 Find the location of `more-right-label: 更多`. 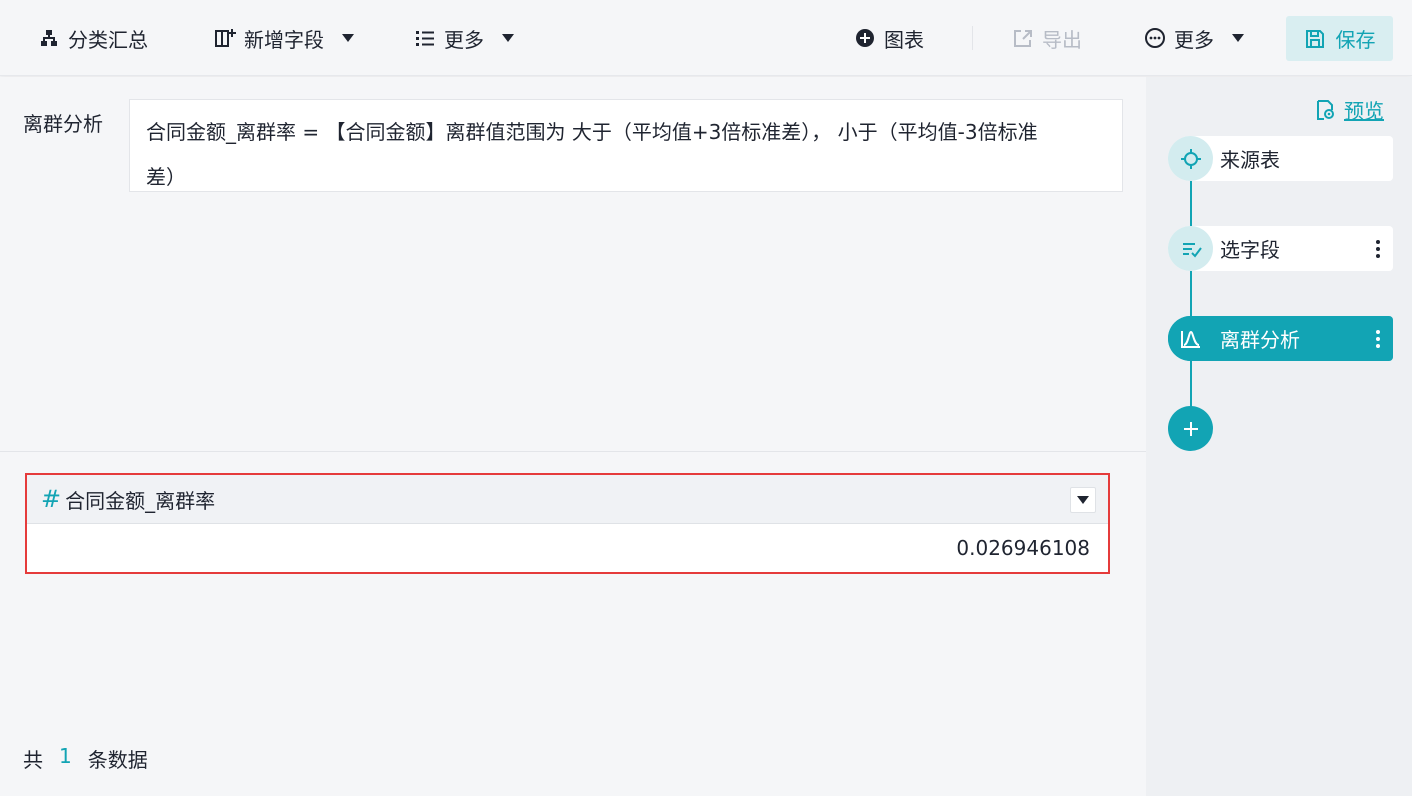

more-right-label: 更多 is located at coordinates (1194, 39).